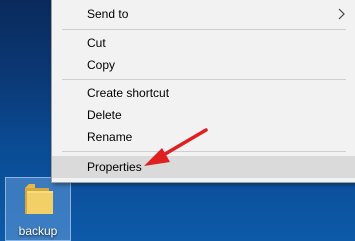 The height and width of the screenshot is (241, 355). I want to click on menu-item-send-to: Send to, so click(203, 14).